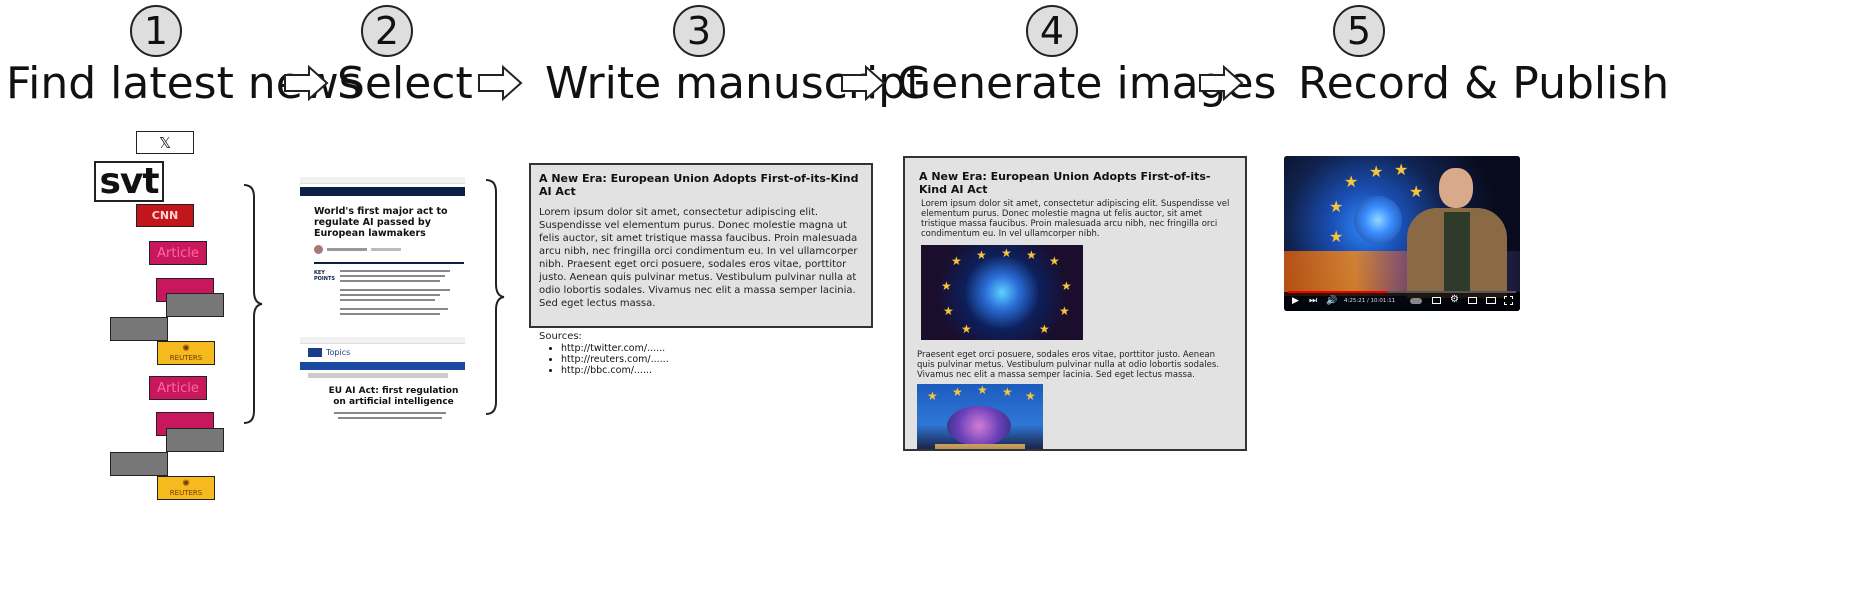  What do you see at coordinates (389, 263) in the screenshot?
I see `divider` at bounding box center [389, 263].